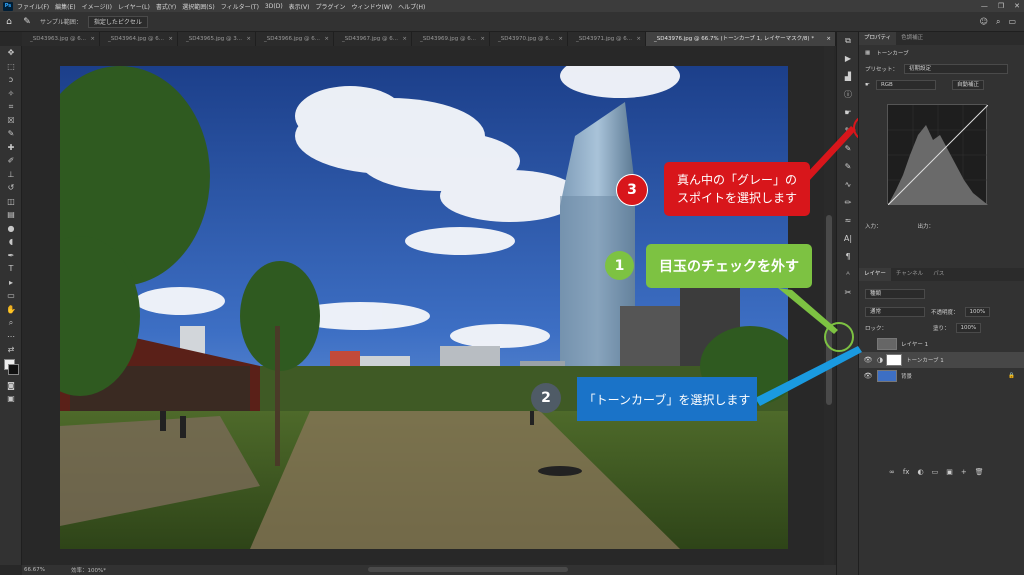 This screenshot has width=1024, height=575. I want to click on step-3-number: 3, so click(632, 190).